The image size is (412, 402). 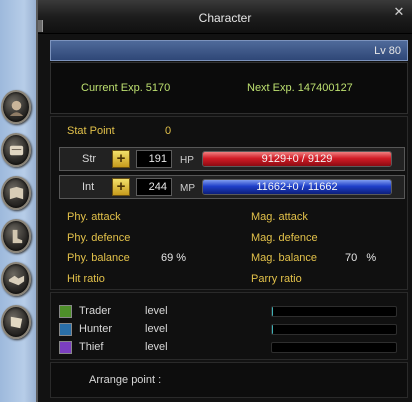 I want to click on experience-panel: Current Exp. 5170 Next Exp. 147400127, so click(x=229, y=88).